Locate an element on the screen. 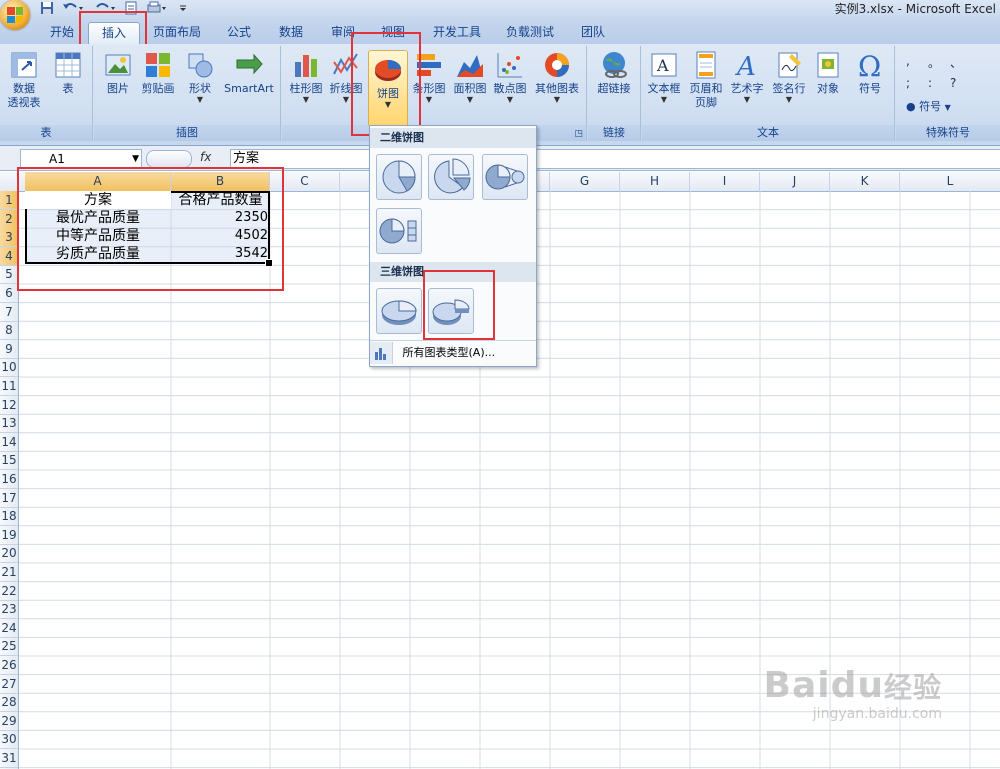  area-chart-button: 面积图 ▼ is located at coordinates (470, 77).